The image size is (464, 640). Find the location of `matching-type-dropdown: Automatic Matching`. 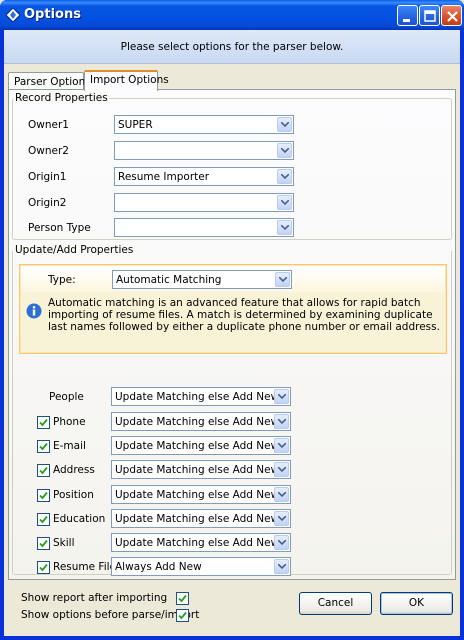

matching-type-dropdown: Automatic Matching is located at coordinates (202, 279).